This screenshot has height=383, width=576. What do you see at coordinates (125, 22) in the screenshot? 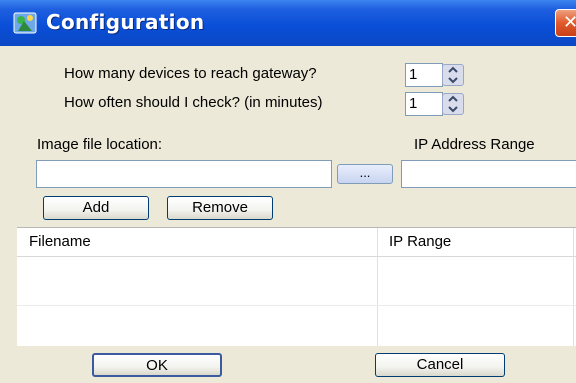
I see `window-title: Configuration` at bounding box center [125, 22].